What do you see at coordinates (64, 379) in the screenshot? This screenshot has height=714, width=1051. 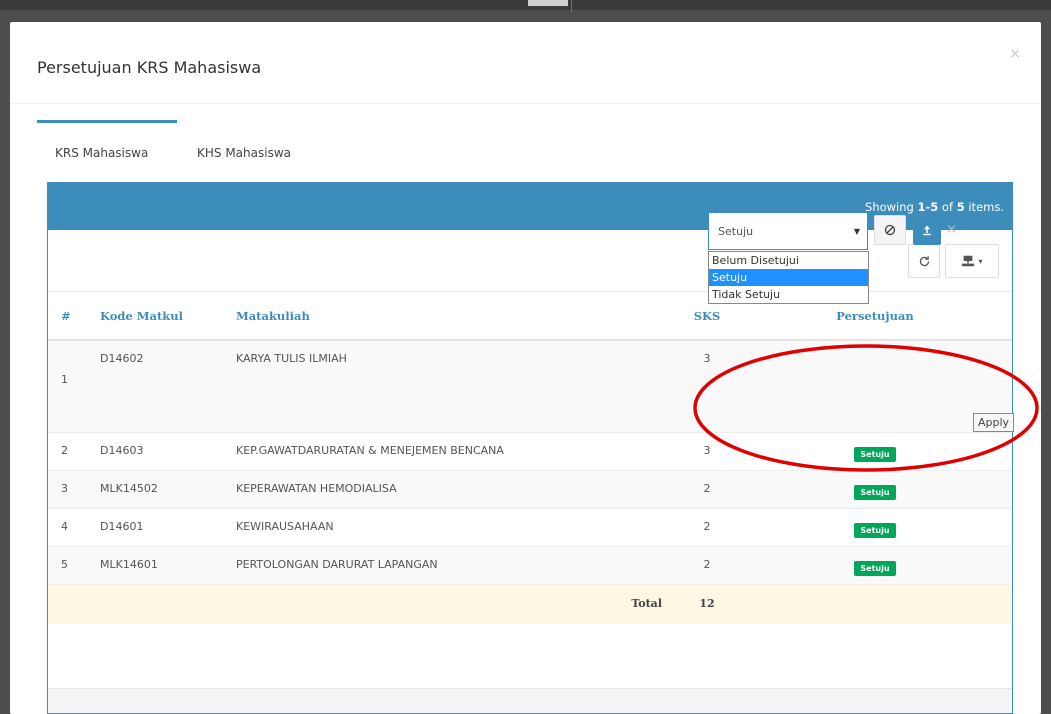 I see `row-num: 1` at bounding box center [64, 379].